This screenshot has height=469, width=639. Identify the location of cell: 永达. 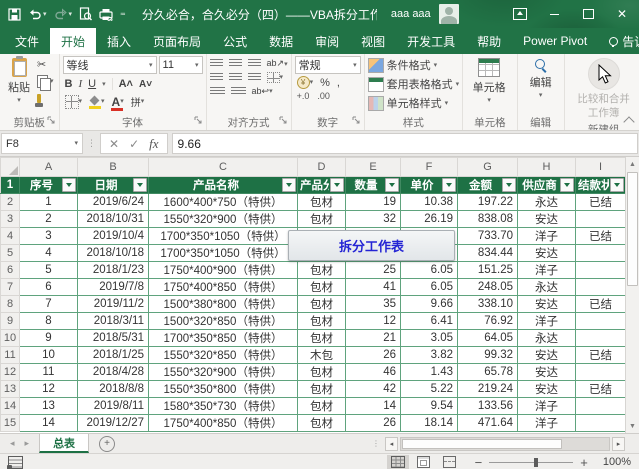
(546, 202).